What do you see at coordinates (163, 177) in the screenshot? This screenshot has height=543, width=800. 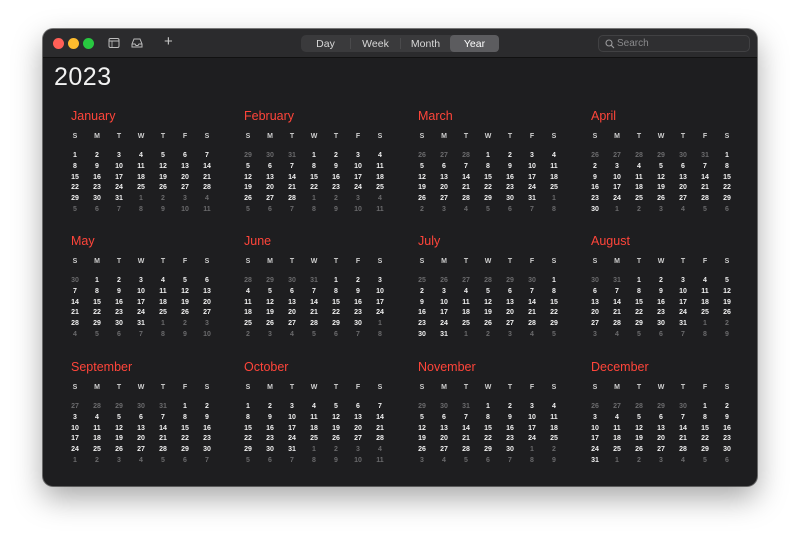 I see `day-cell: 19` at bounding box center [163, 177].